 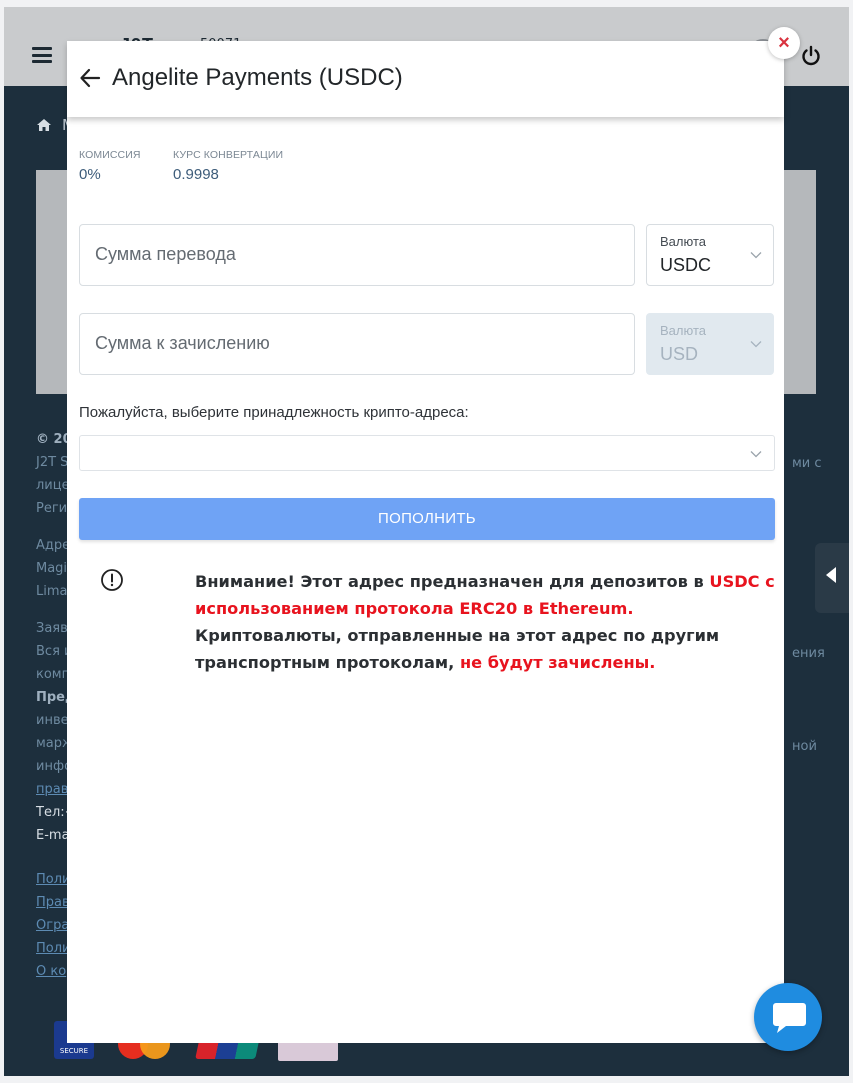 I want to click on rate-value: 0.9998, so click(x=196, y=174).